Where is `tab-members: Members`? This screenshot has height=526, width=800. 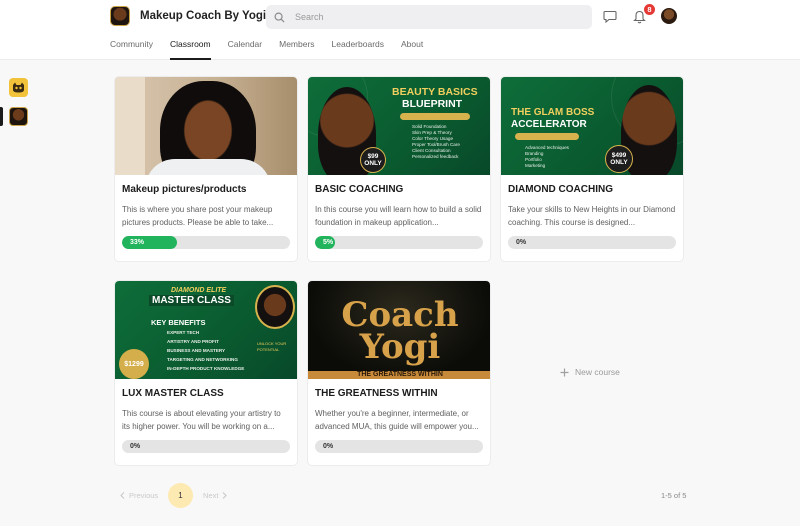
tab-members: Members is located at coordinates (296, 48).